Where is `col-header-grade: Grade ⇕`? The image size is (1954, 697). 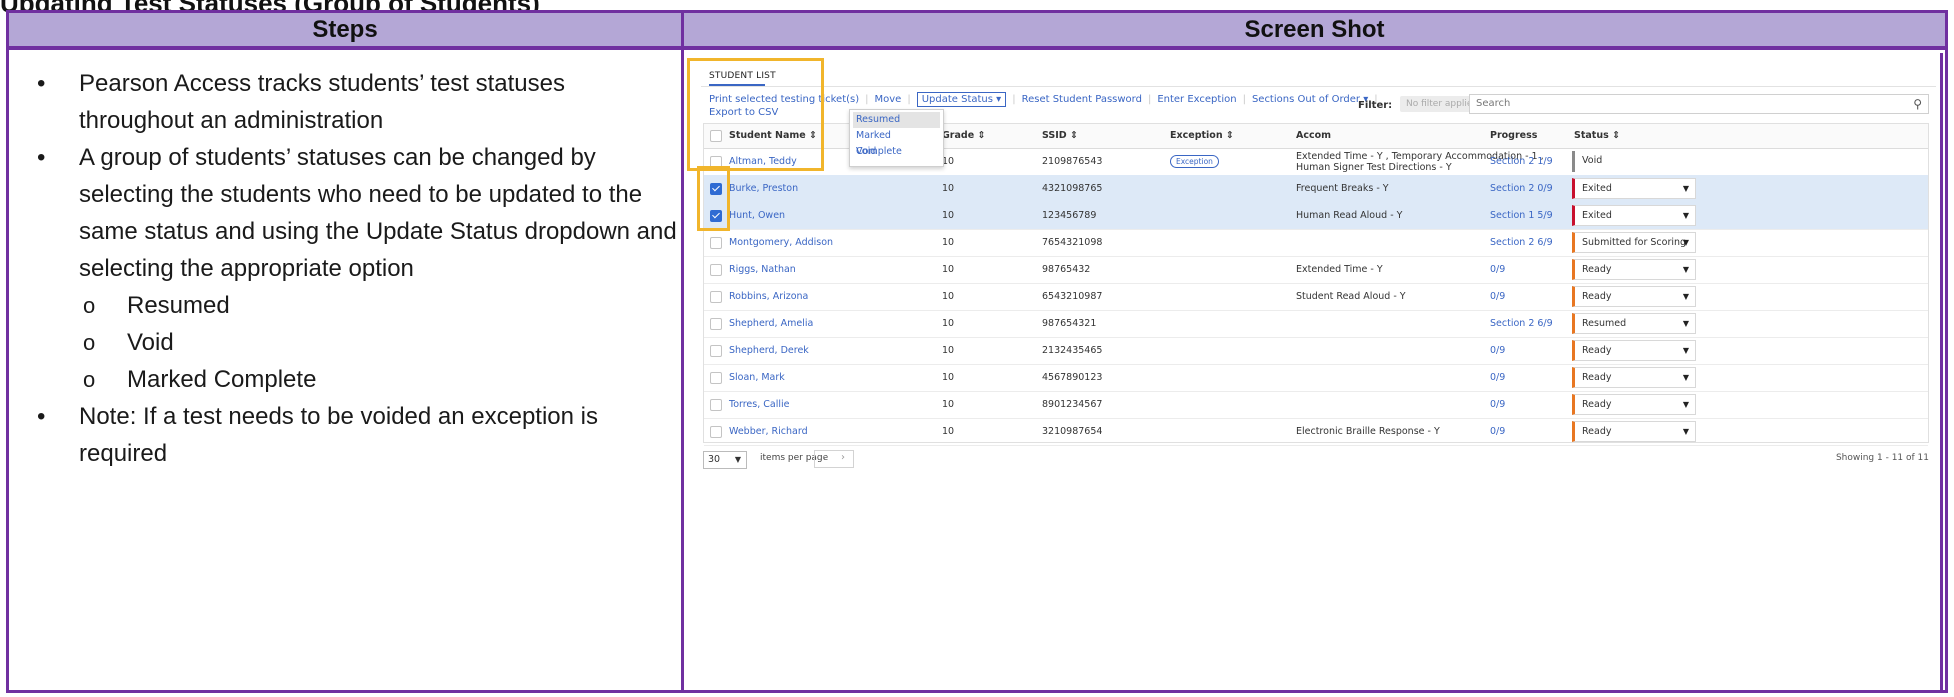
col-header-grade: Grade ⇕ is located at coordinates (963, 137).